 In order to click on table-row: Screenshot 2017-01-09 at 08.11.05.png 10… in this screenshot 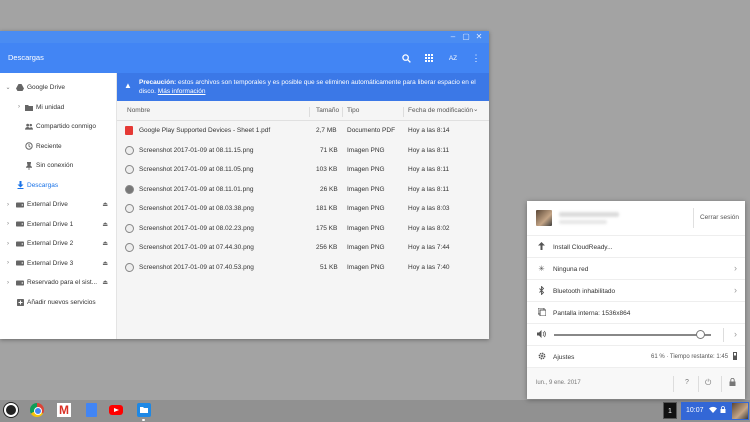, I will do `click(303, 170)`.